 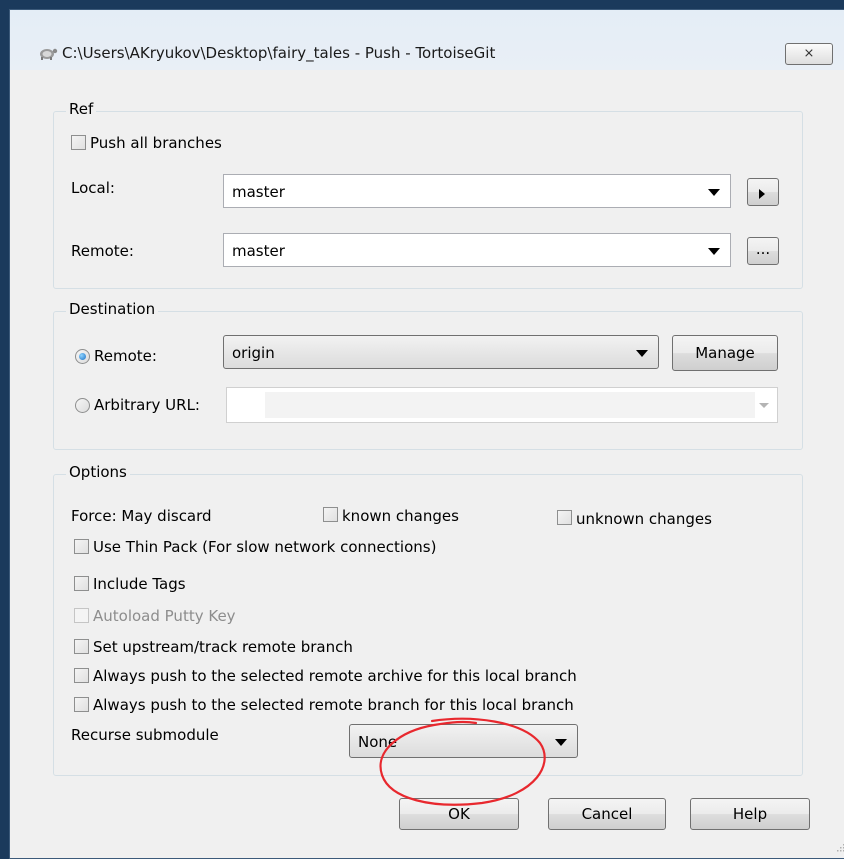 I want to click on set-upstream-checkbox, so click(x=81, y=646).